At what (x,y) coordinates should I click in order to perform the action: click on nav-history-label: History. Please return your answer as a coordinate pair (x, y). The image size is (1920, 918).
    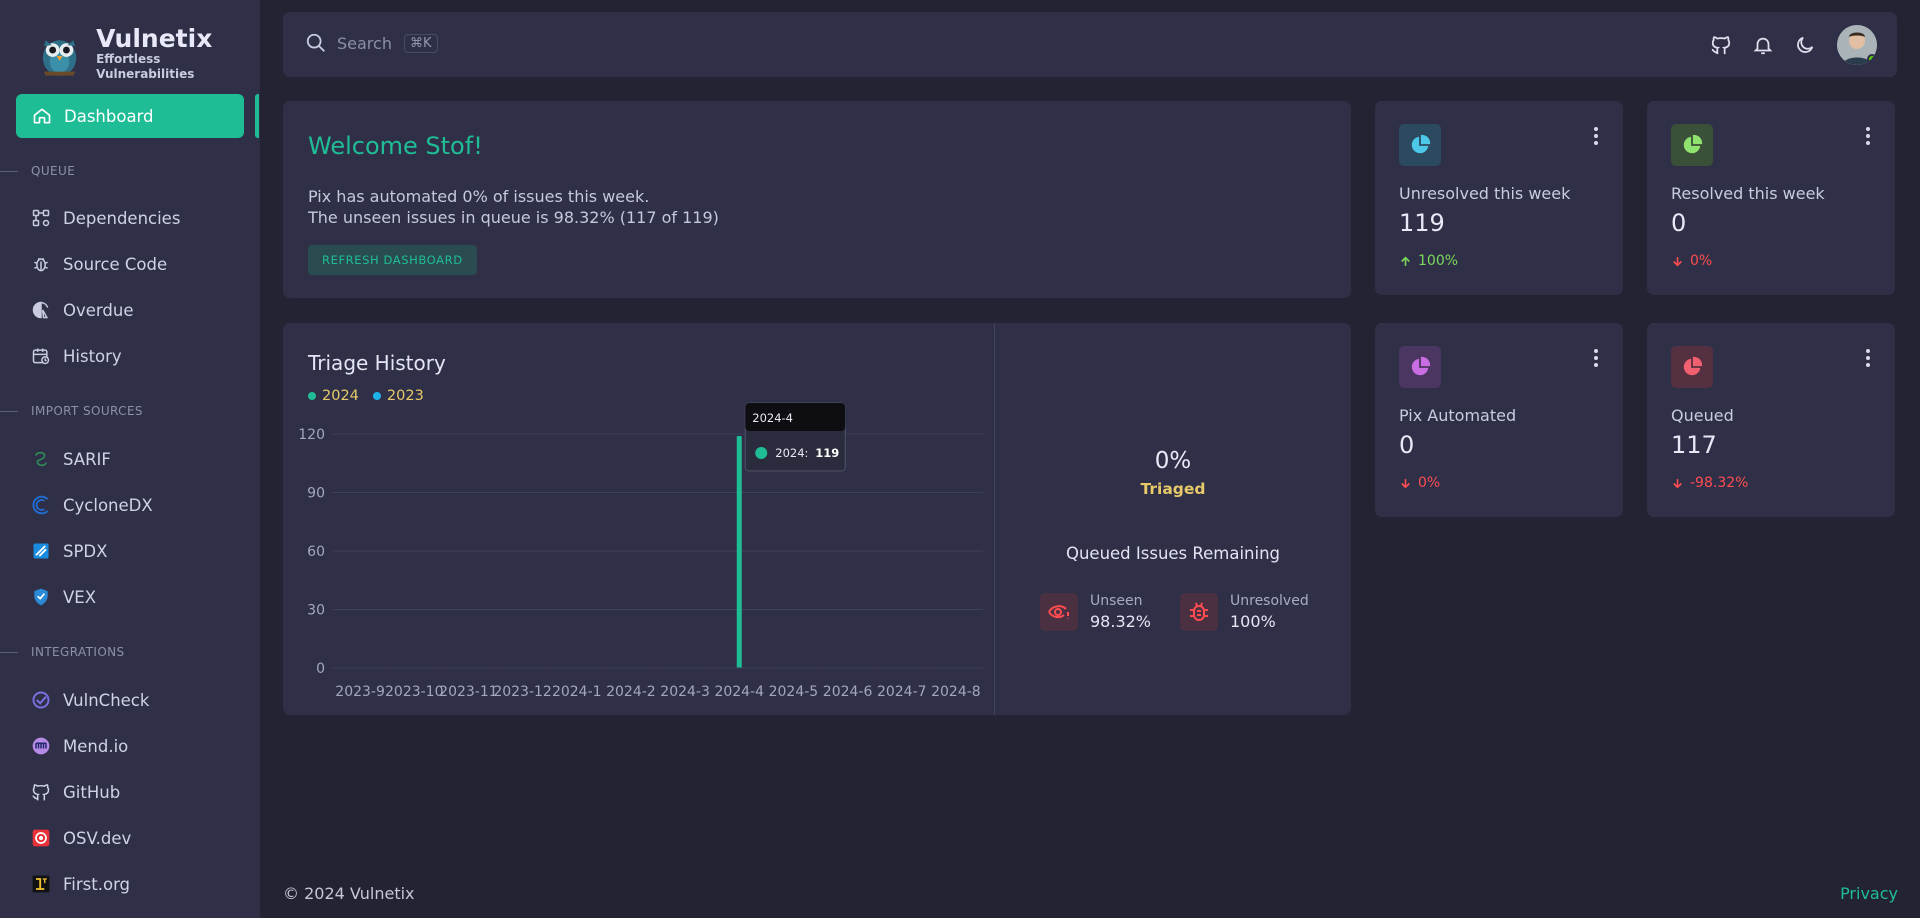
    Looking at the image, I should click on (92, 356).